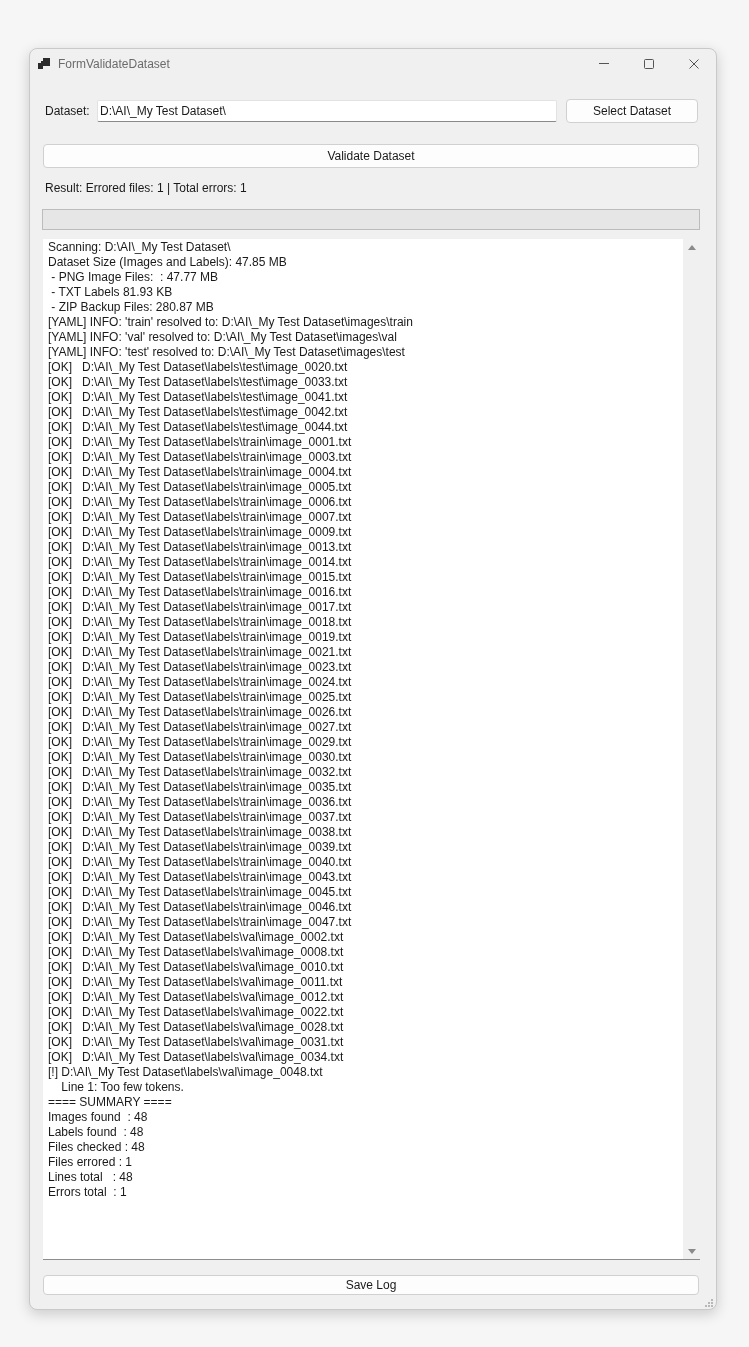 The width and height of the screenshot is (749, 1347). Describe the element at coordinates (198, 427) in the screenshot. I see `log-line: [OK] D:\AI\_My Test Dataset\labels\test\image_0044.txt` at that location.